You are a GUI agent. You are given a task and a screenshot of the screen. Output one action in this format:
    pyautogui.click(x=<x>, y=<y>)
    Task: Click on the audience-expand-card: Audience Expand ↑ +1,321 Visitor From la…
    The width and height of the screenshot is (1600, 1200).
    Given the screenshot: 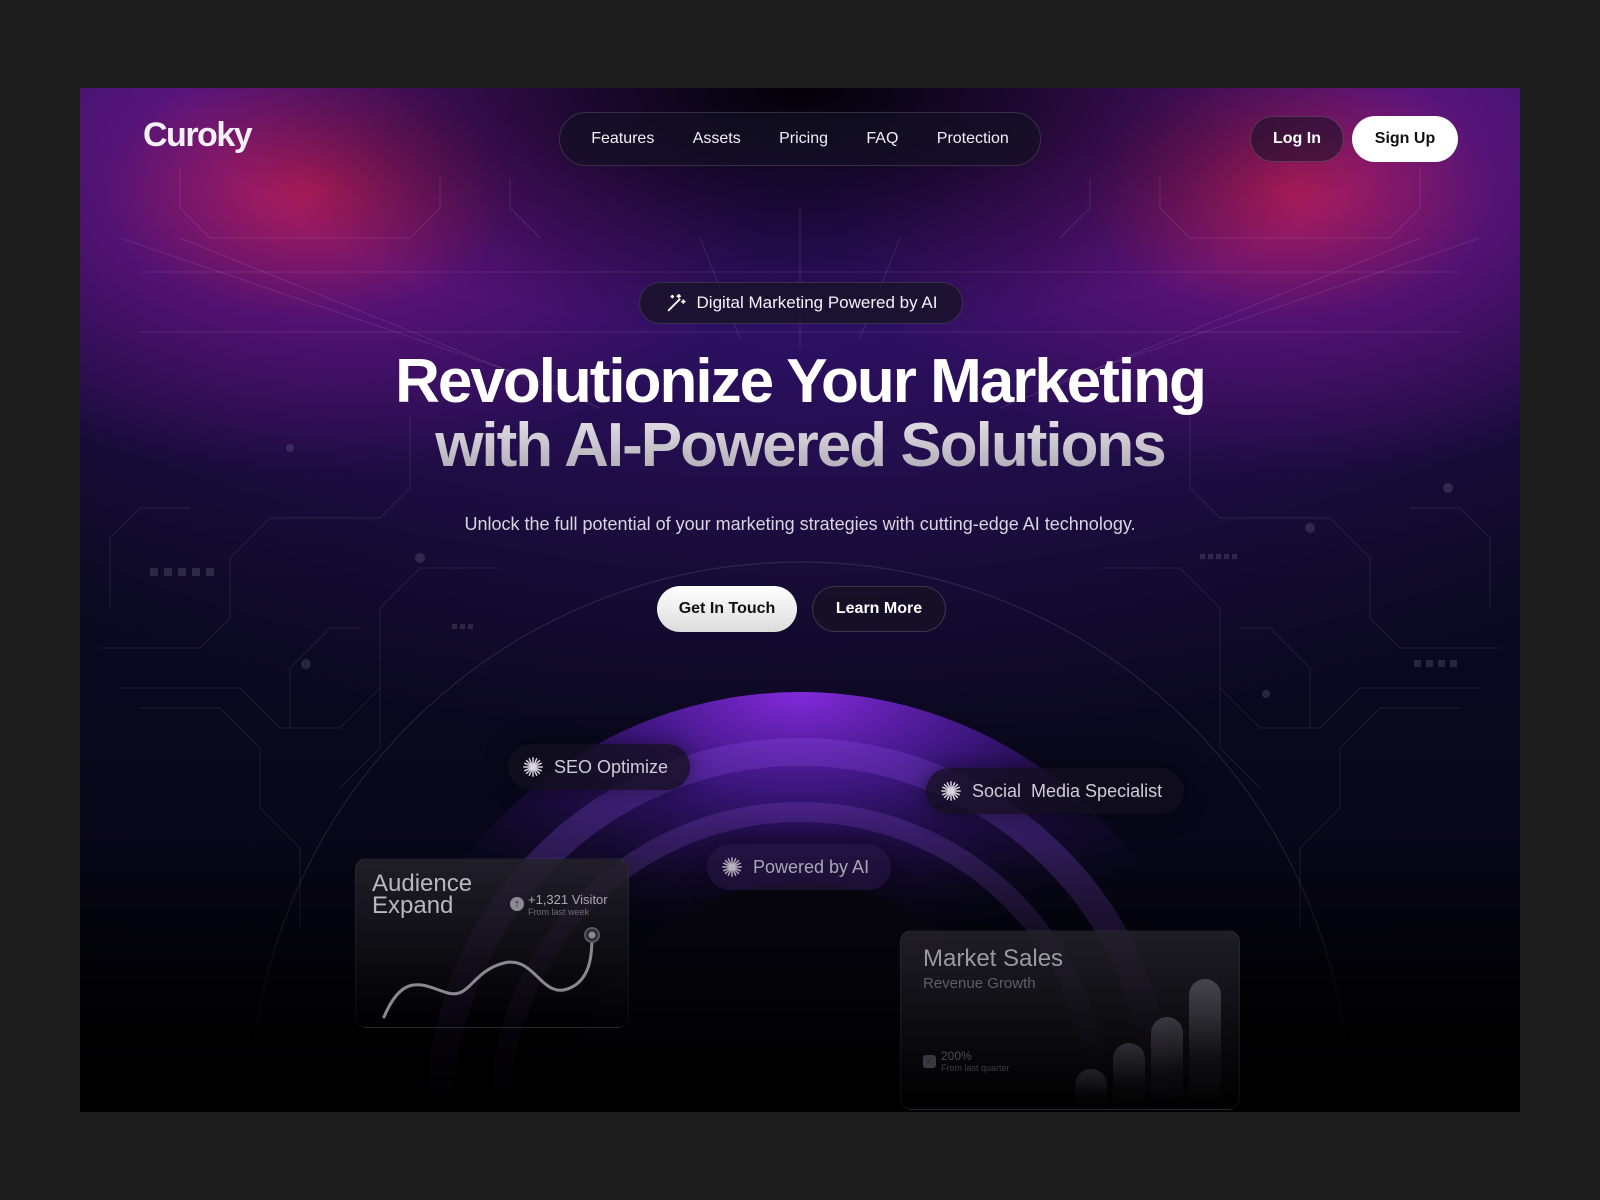 What is the action you would take?
    pyautogui.click(x=492, y=943)
    